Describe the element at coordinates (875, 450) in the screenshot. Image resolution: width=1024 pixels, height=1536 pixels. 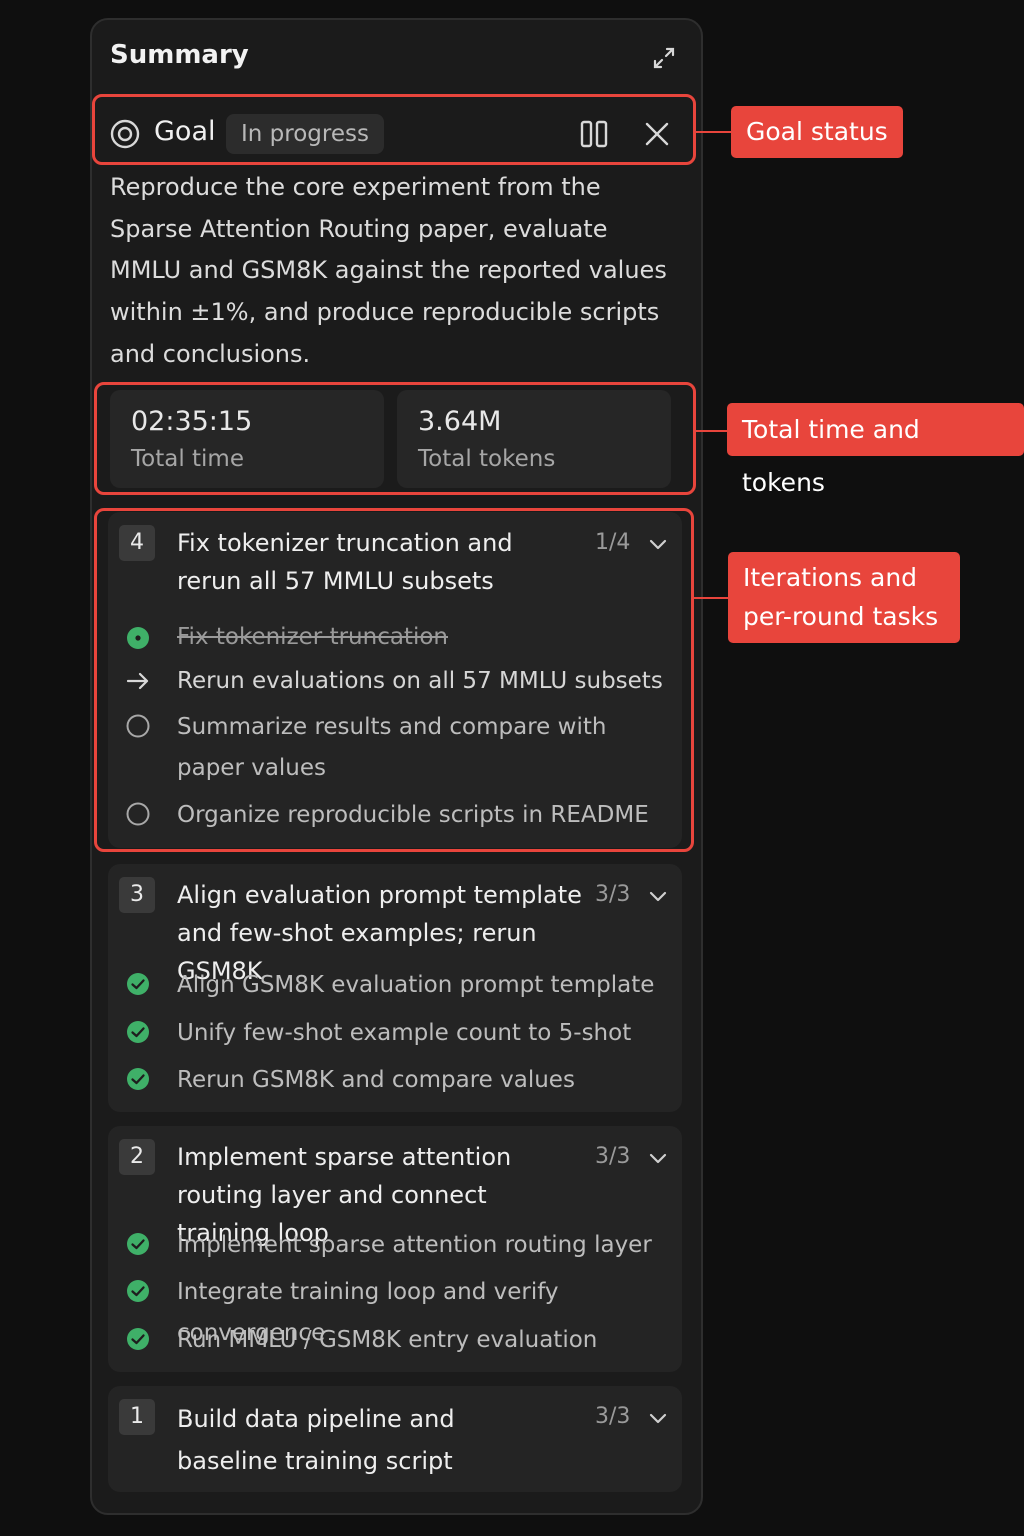
I see `callout-time-tokens: Total time and tokens` at that location.